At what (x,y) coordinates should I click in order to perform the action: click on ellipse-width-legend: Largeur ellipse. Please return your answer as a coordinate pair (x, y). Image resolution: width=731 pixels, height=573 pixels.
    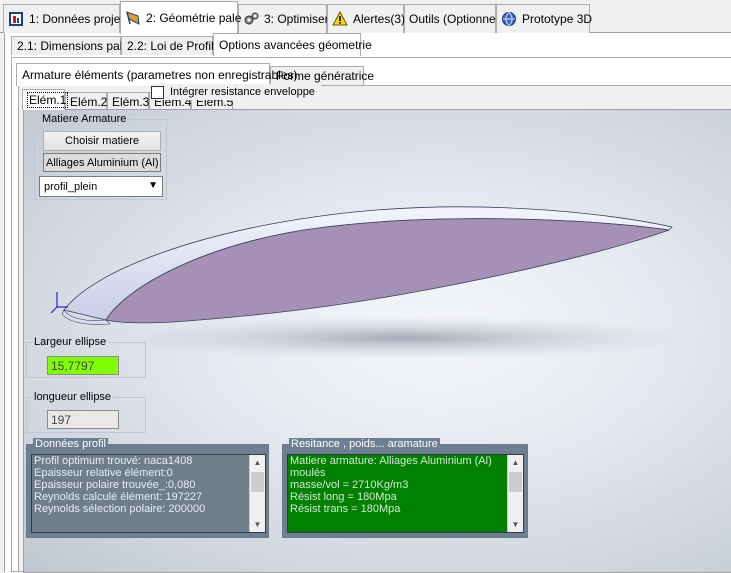
    Looking at the image, I should click on (70, 342).